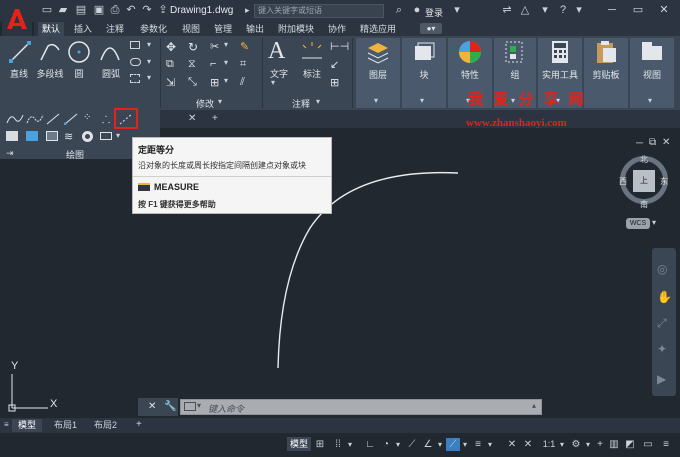 The height and width of the screenshot is (457, 680). What do you see at coordinates (664, 297) in the screenshot?
I see `pan-icon: ✋` at bounding box center [664, 297].